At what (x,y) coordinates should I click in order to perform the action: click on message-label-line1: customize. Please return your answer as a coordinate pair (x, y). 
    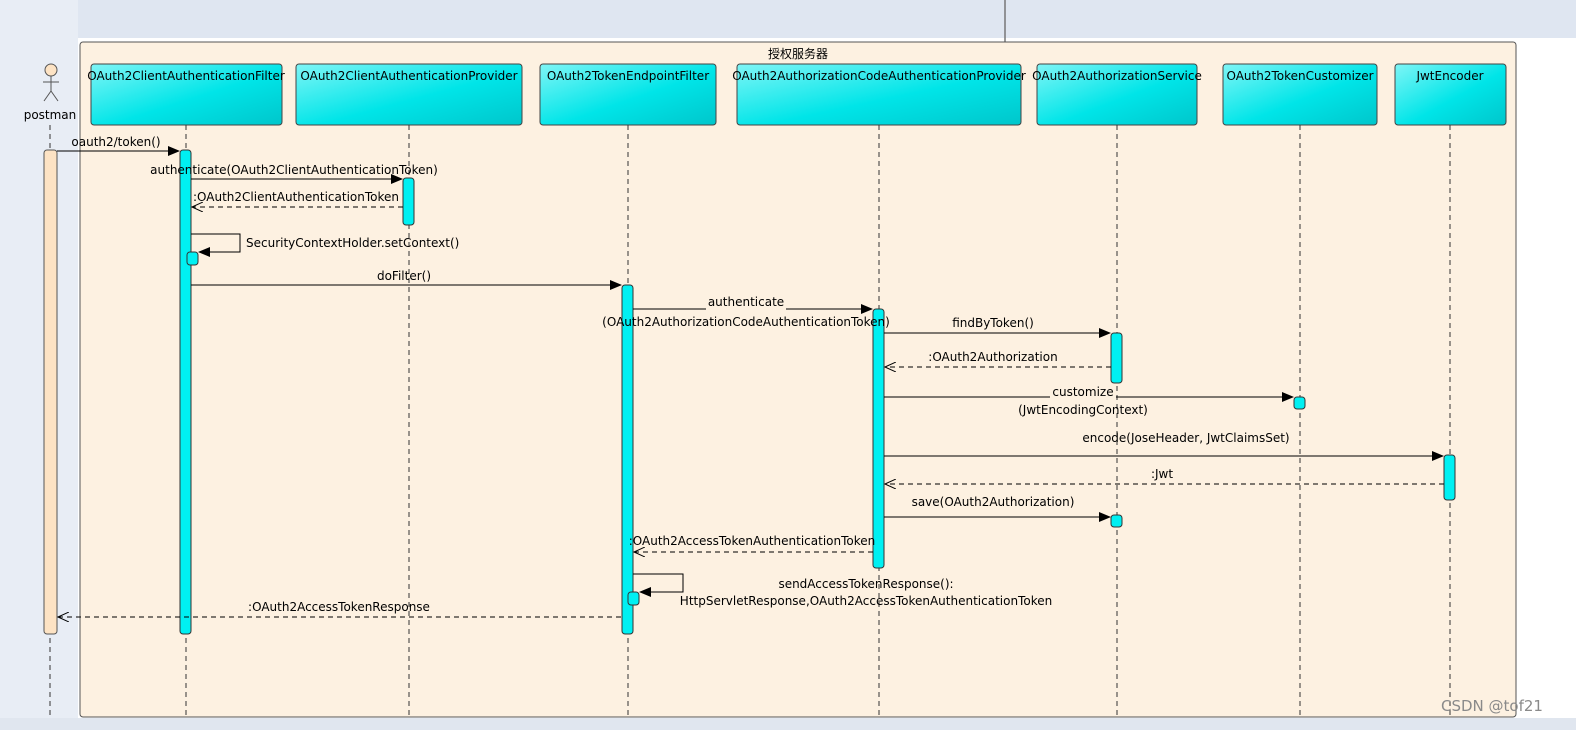
    Looking at the image, I should click on (1082, 392).